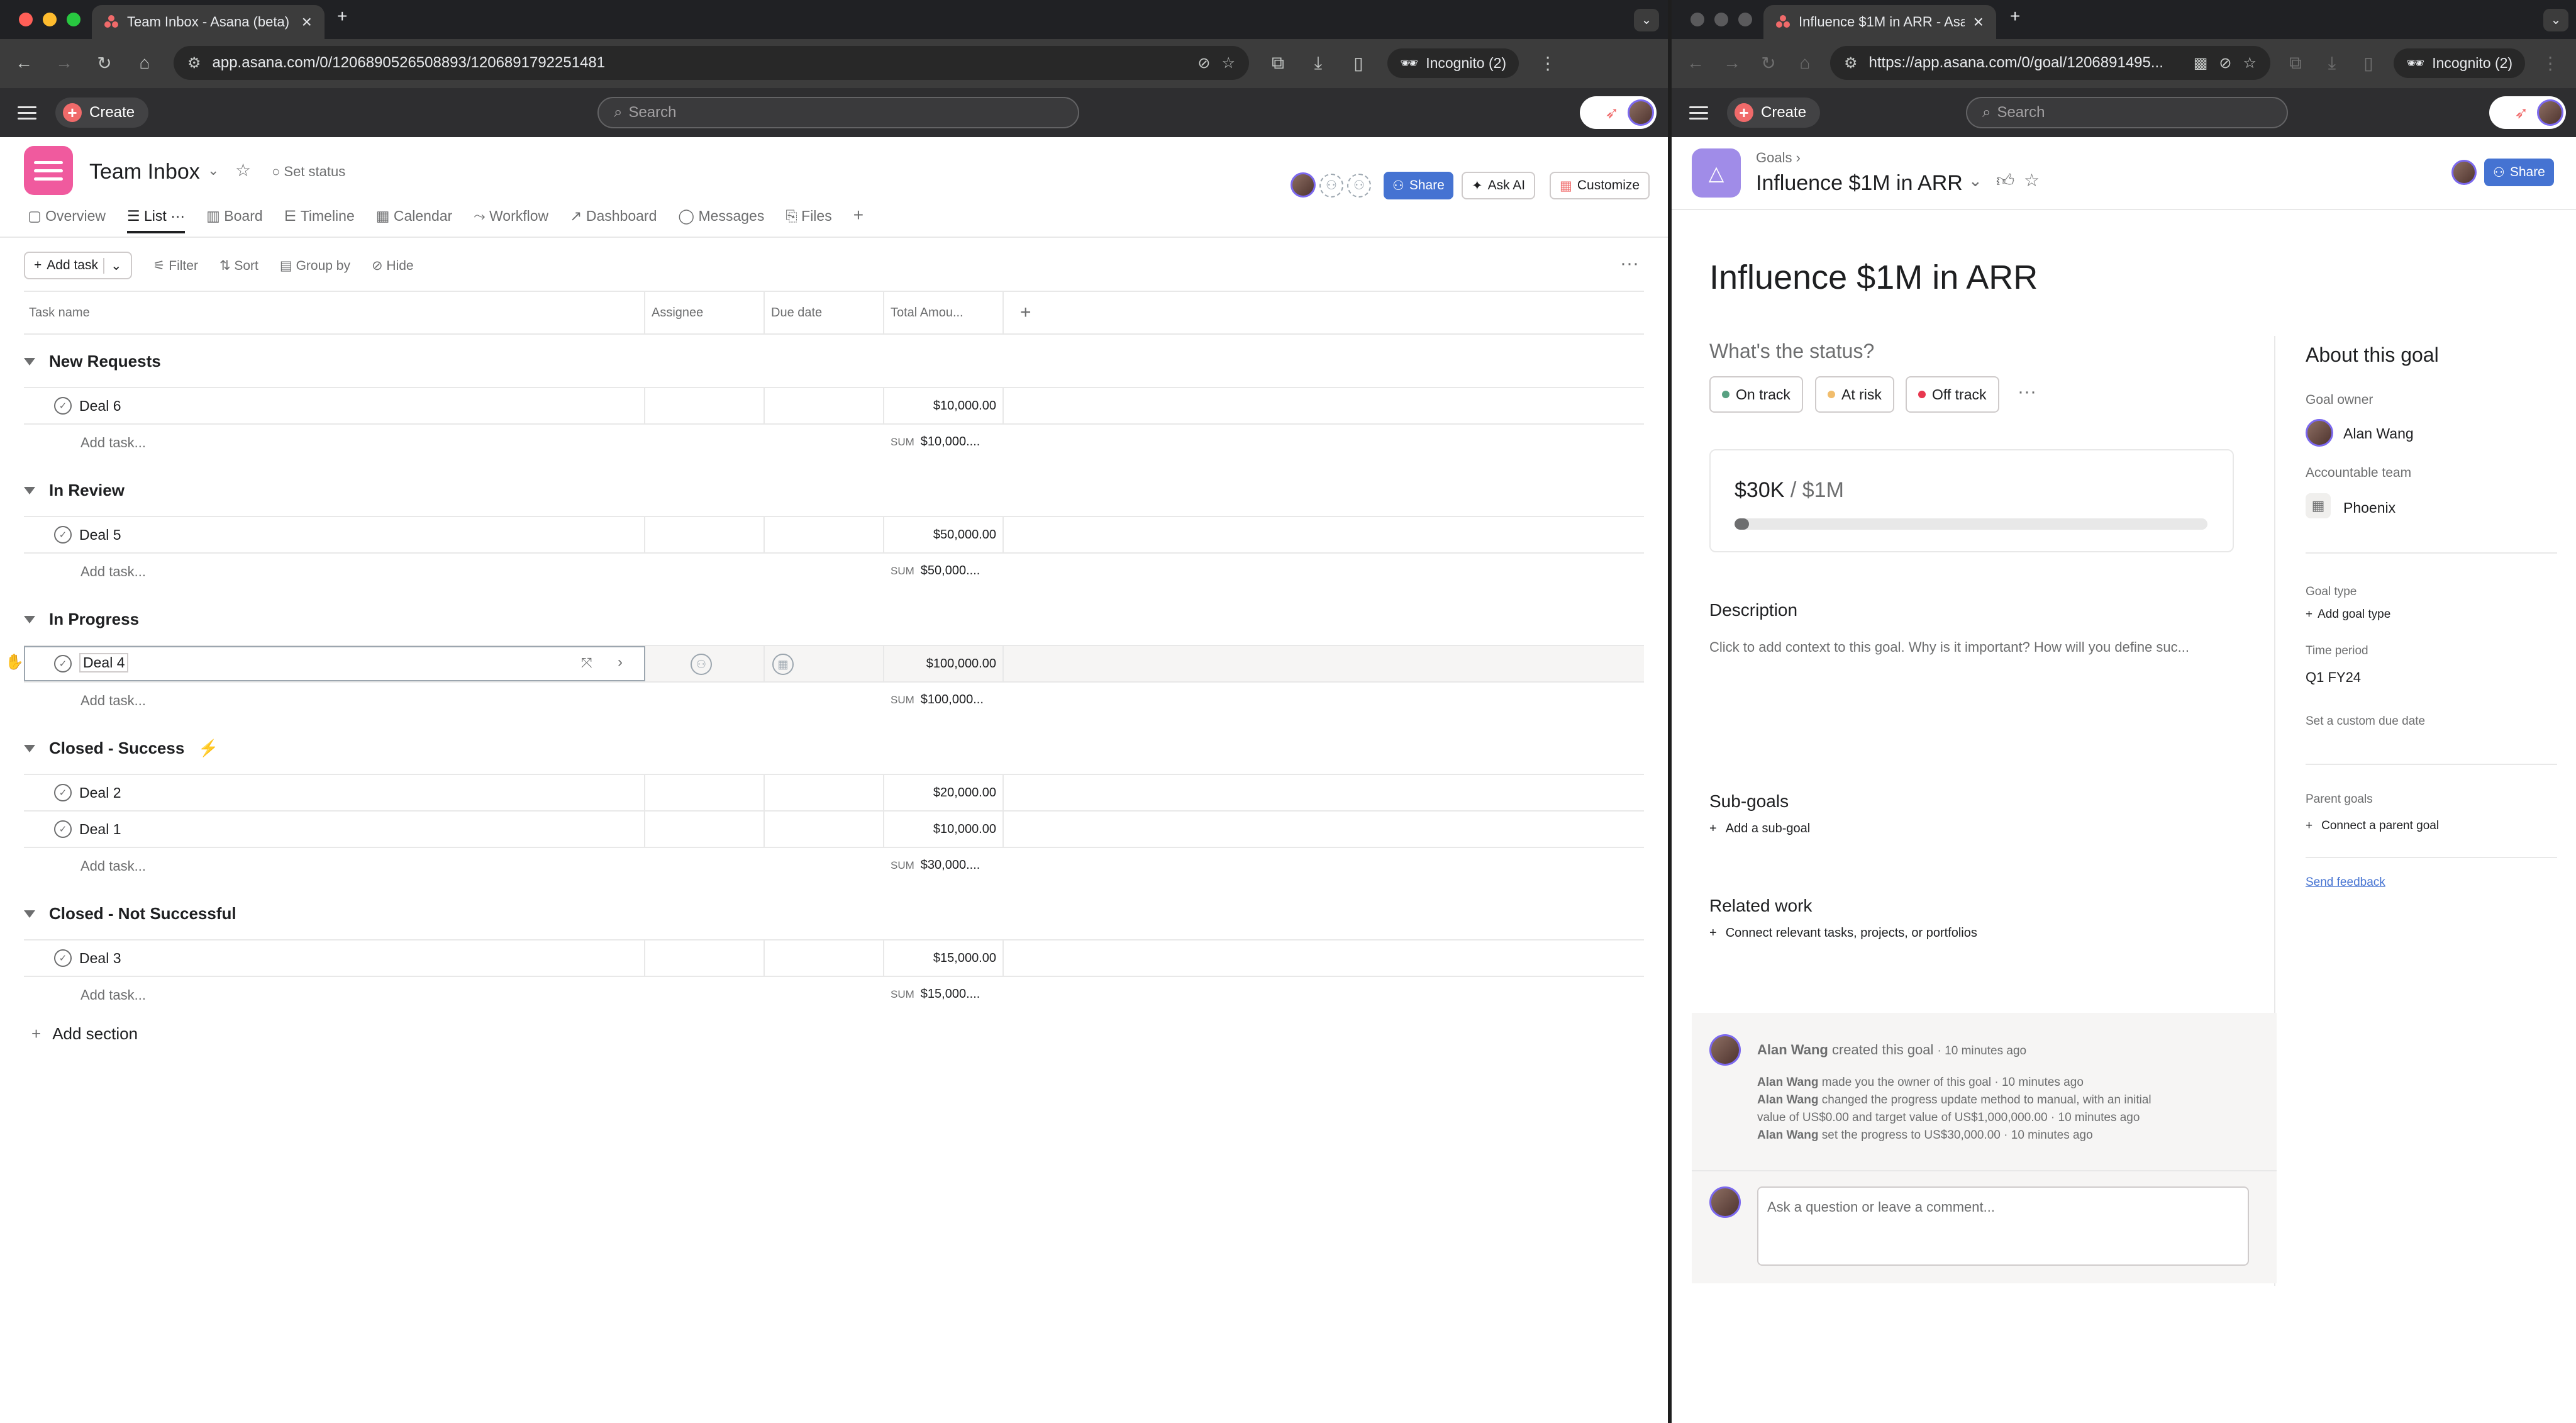 This screenshot has height=1423, width=2576. Describe the element at coordinates (721, 220) in the screenshot. I see `tab-messages: ◯ Messages` at that location.